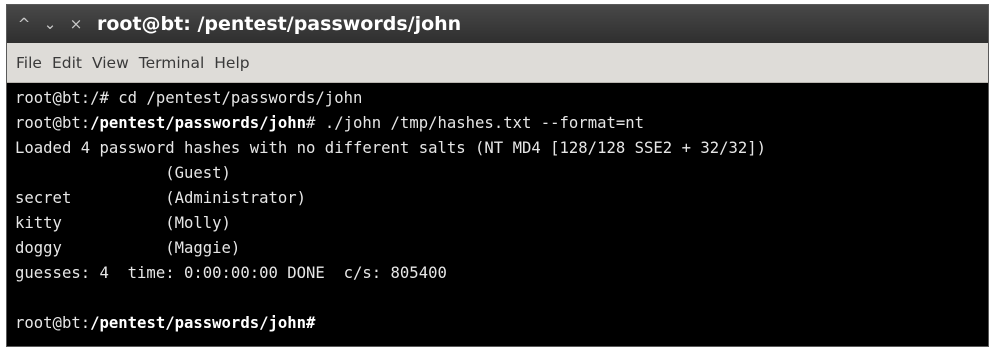  What do you see at coordinates (128, 248) in the screenshot?
I see `terminal-line: doggy (Maggie)` at bounding box center [128, 248].